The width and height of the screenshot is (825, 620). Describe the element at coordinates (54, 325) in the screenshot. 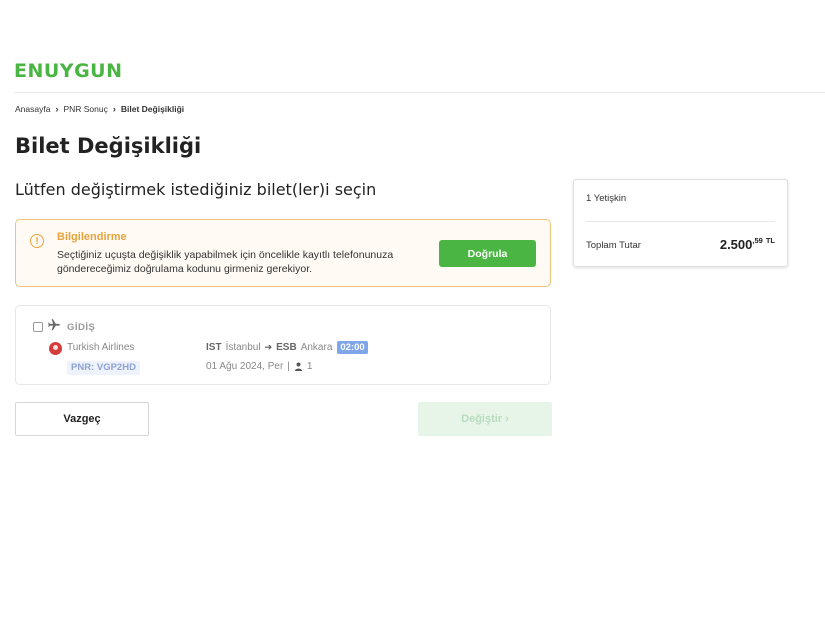

I see `airplane-icon` at that location.